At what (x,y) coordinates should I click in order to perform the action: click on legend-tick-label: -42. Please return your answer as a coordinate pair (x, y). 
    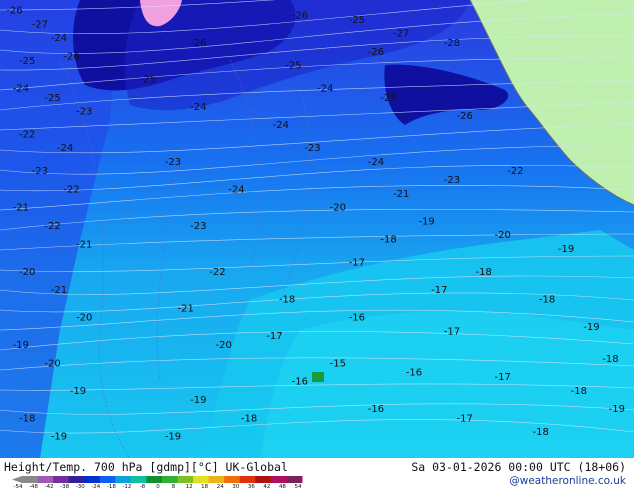
    Looking at the image, I should click on (49, 487).